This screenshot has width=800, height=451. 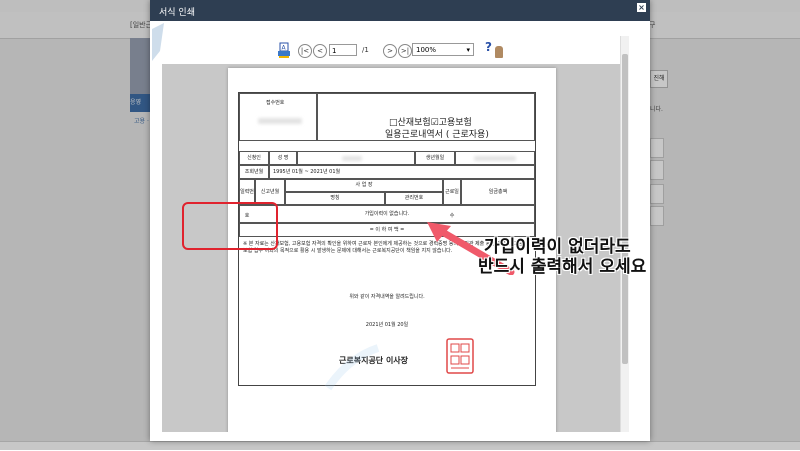 What do you see at coordinates (488, 47) in the screenshot?
I see `help-button: ?` at bounding box center [488, 47].